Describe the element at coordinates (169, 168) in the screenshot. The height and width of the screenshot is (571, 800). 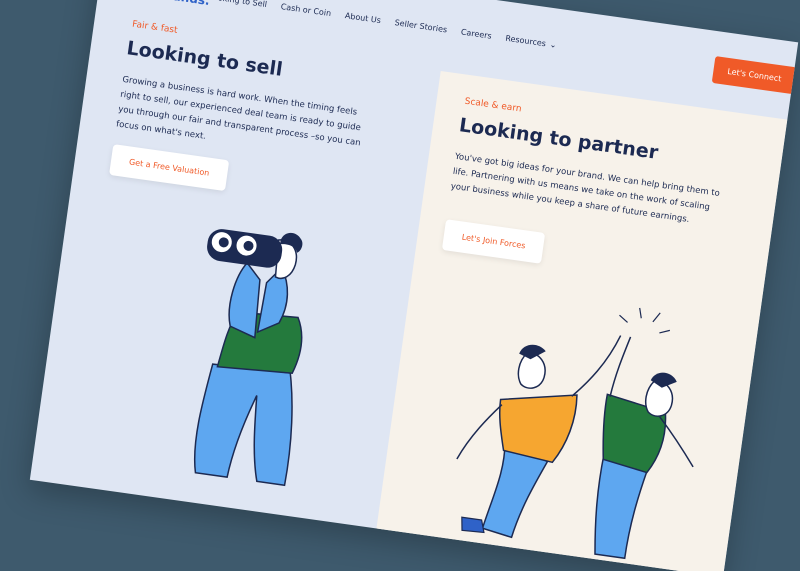
I see `get-free-valuation-button: Get a Free Valuation` at that location.